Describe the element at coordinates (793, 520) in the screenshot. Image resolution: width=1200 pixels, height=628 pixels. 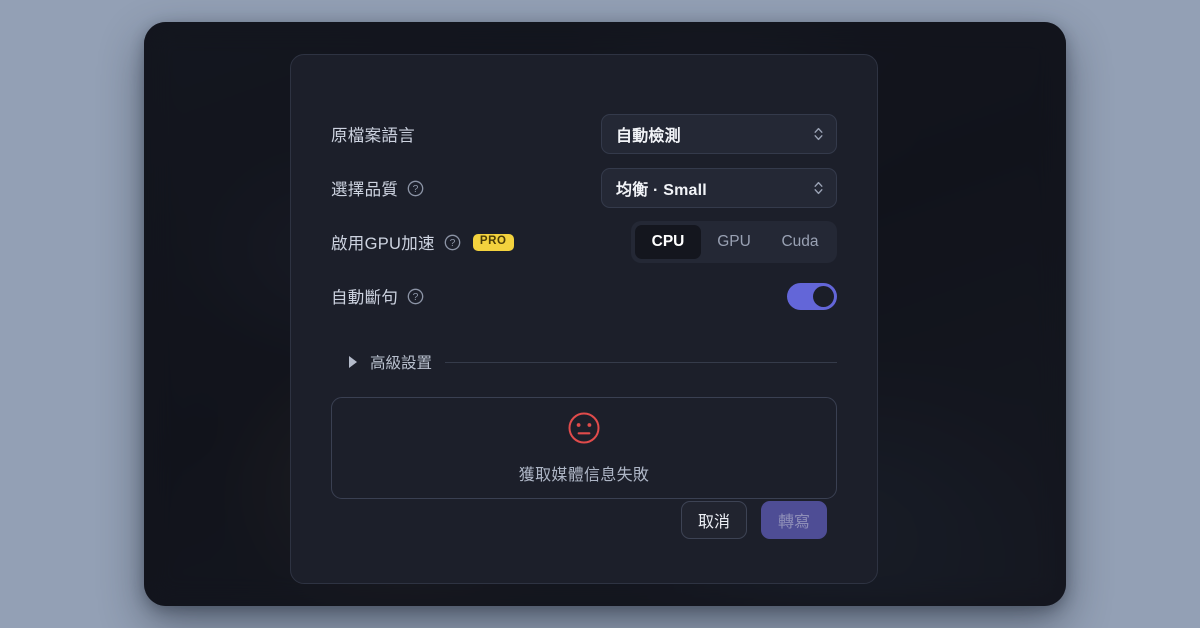
I see `transcribe-button: 轉寫` at that location.